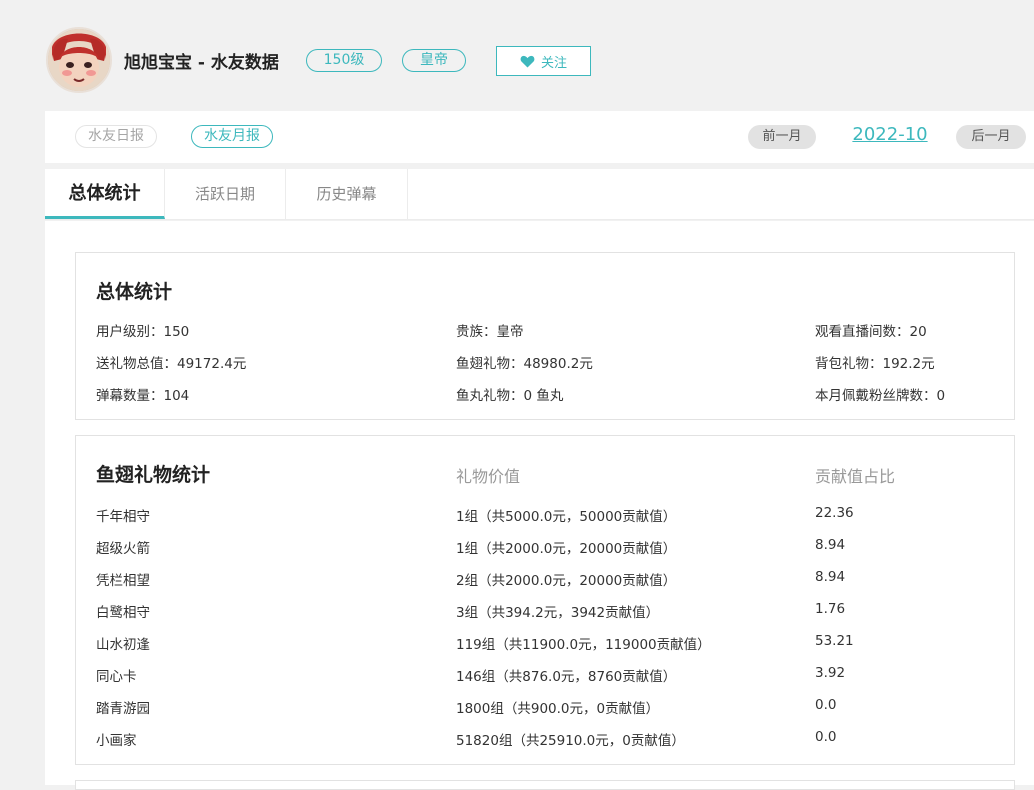 This screenshot has height=790, width=1034. Describe the element at coordinates (524, 364) in the screenshot. I see `stat-fin-gifts: 鱼翅礼物：48980.2元` at that location.